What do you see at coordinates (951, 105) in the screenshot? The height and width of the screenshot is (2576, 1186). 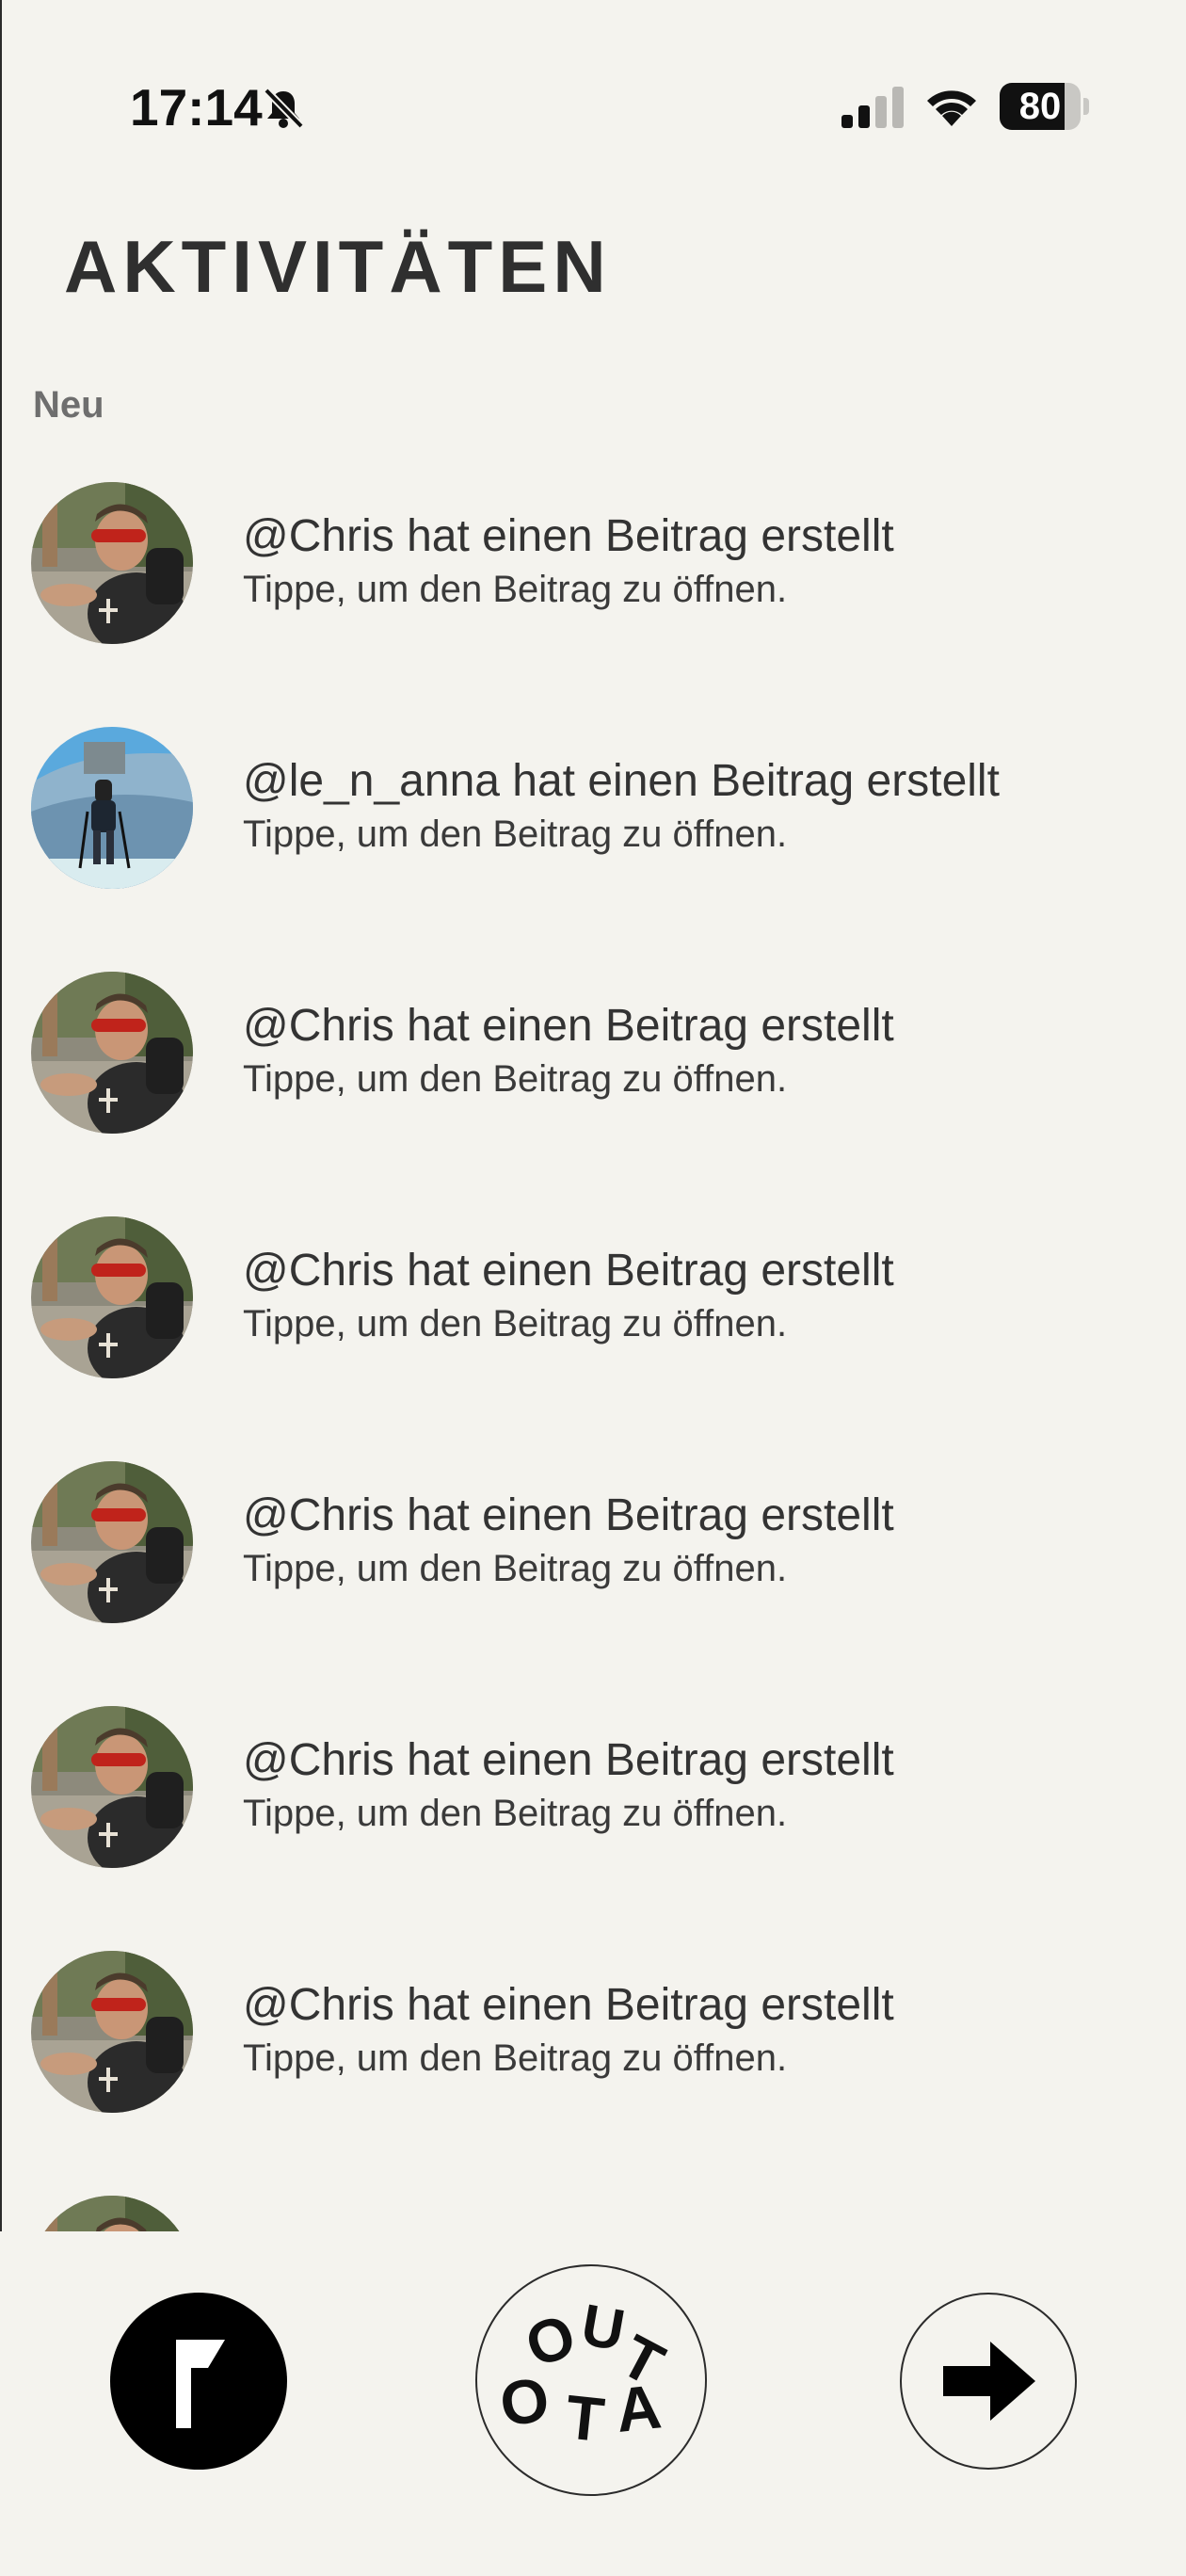 I see `wifi-icon` at bounding box center [951, 105].